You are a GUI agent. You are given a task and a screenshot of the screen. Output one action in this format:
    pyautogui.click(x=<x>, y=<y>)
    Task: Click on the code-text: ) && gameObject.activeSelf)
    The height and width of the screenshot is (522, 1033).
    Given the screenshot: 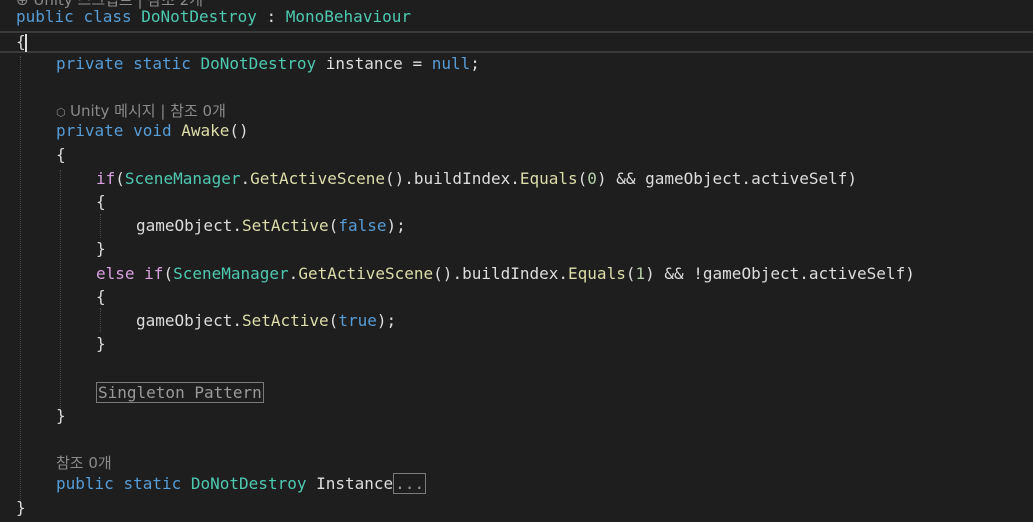 What is the action you would take?
    pyautogui.click(x=727, y=178)
    